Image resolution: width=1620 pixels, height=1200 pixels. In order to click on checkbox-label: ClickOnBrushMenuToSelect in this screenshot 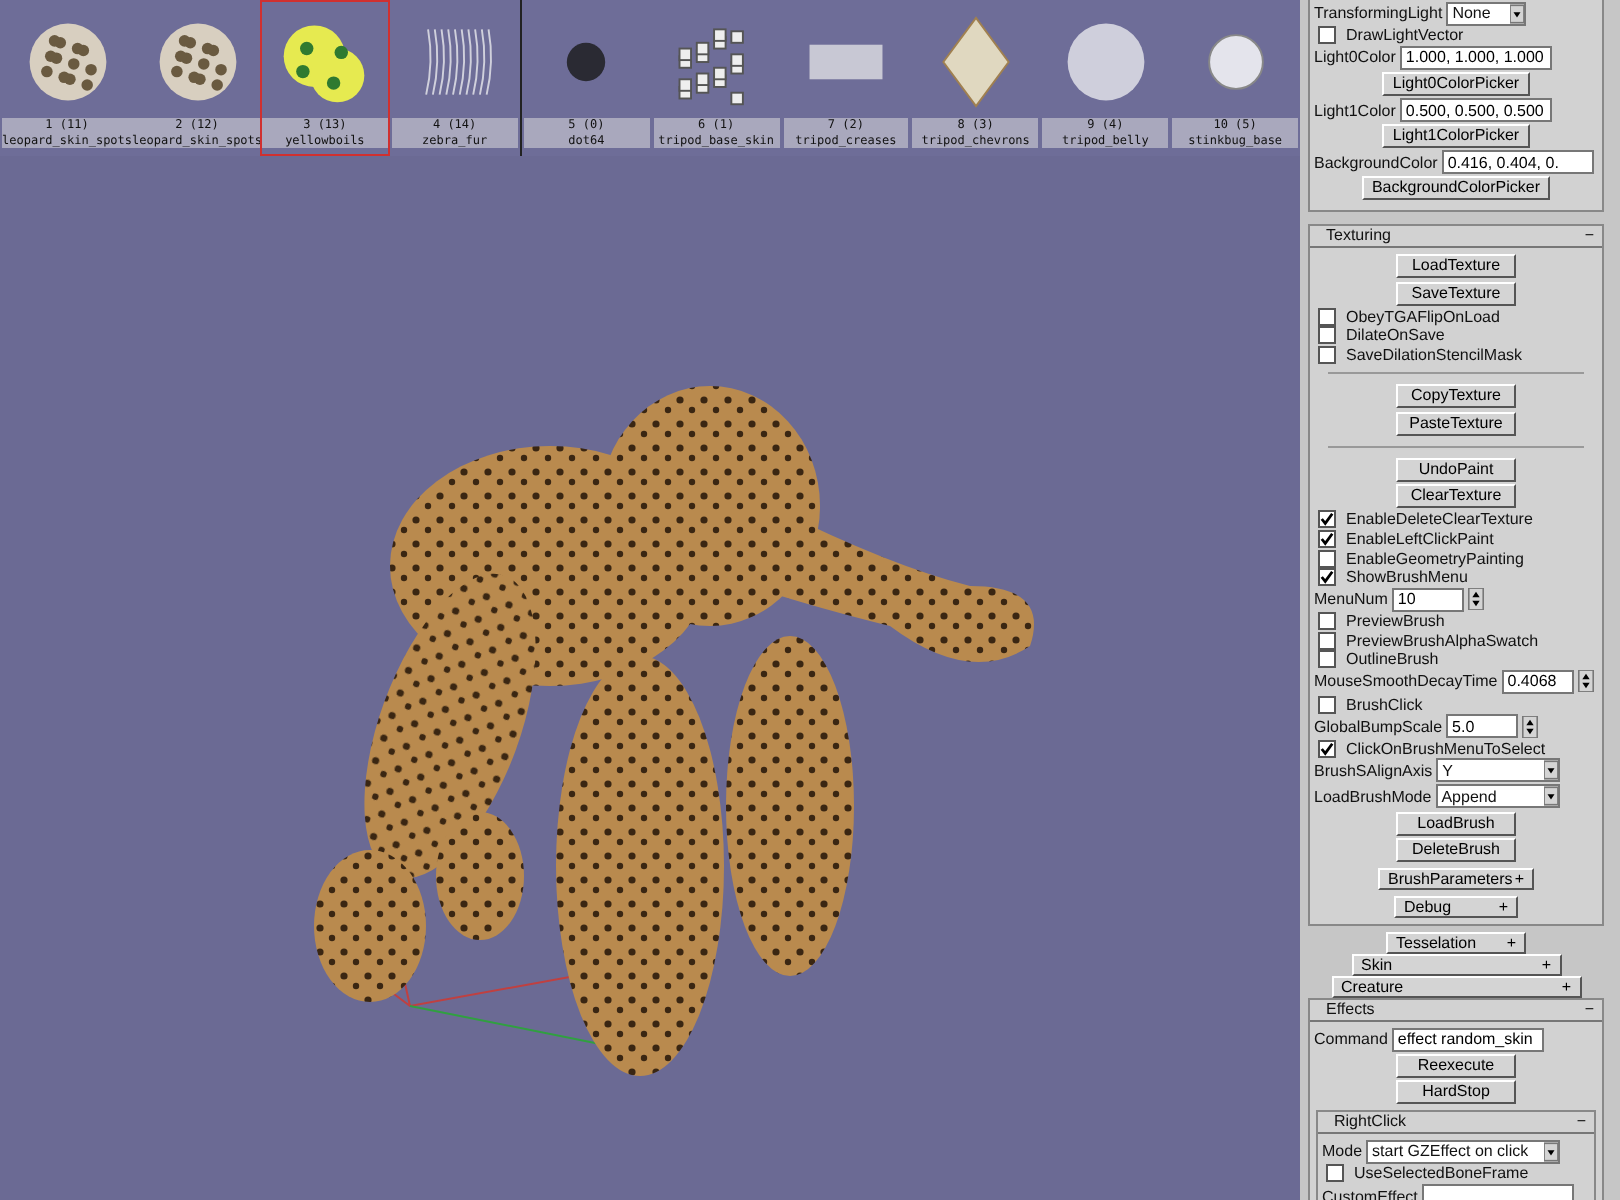, I will do `click(1446, 748)`.